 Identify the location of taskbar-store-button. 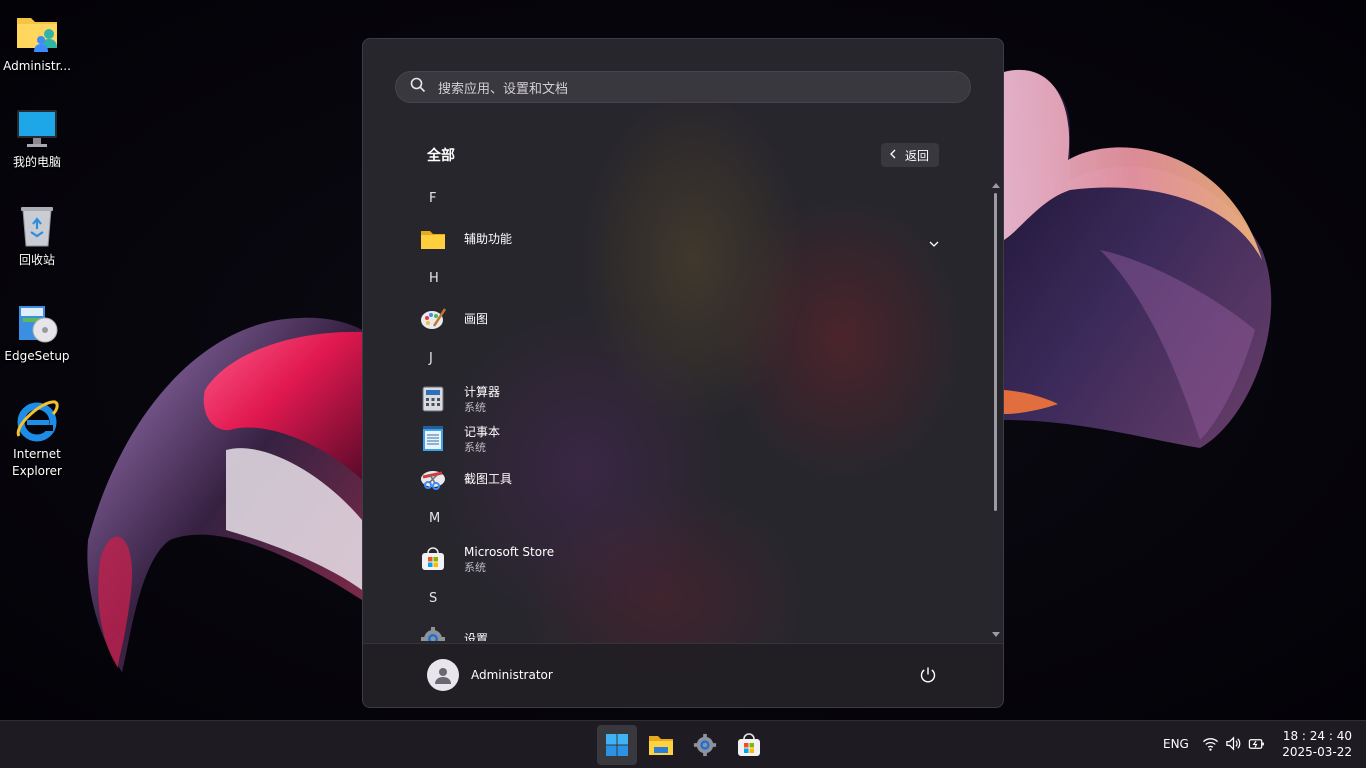
(749, 745).